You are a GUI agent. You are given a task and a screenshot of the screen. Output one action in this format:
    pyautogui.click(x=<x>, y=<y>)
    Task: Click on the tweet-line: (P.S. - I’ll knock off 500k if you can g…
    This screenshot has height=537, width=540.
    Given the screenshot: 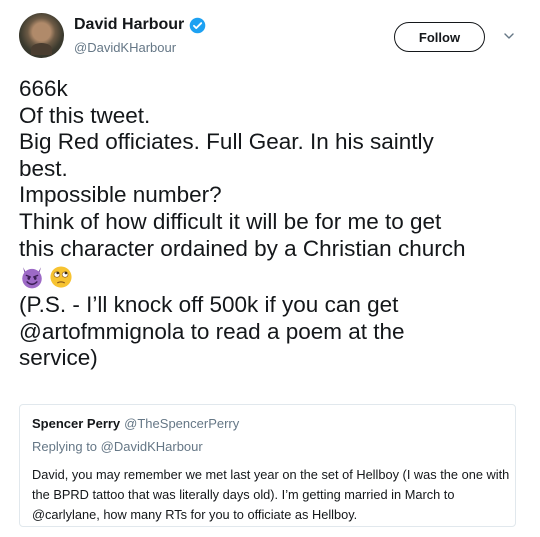 What is the action you would take?
    pyautogui.click(x=209, y=305)
    